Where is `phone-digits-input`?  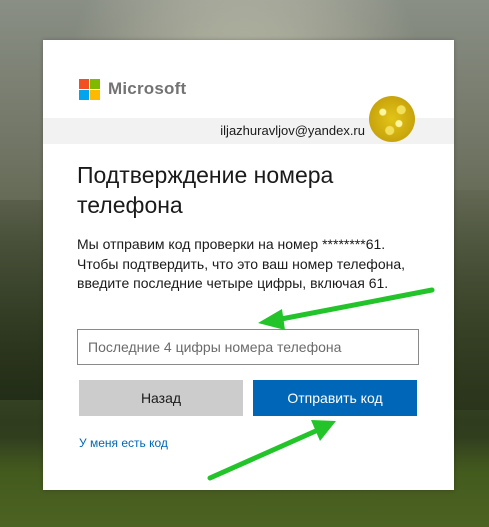
phone-digits-input is located at coordinates (248, 347).